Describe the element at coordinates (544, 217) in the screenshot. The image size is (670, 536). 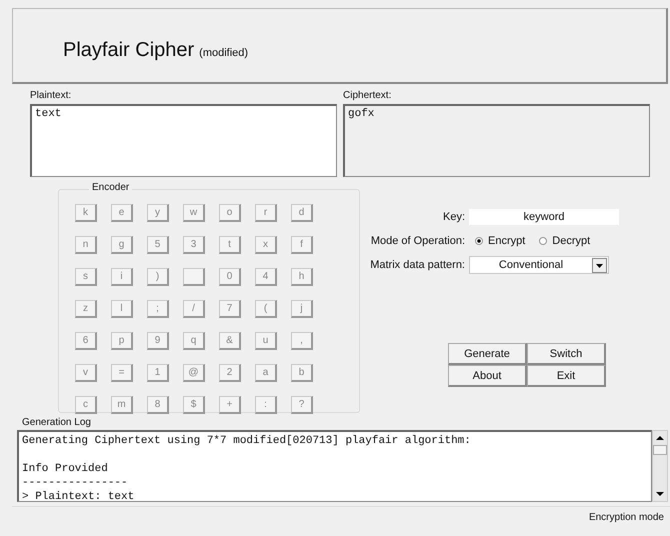
I see `key-field: keyword` at that location.